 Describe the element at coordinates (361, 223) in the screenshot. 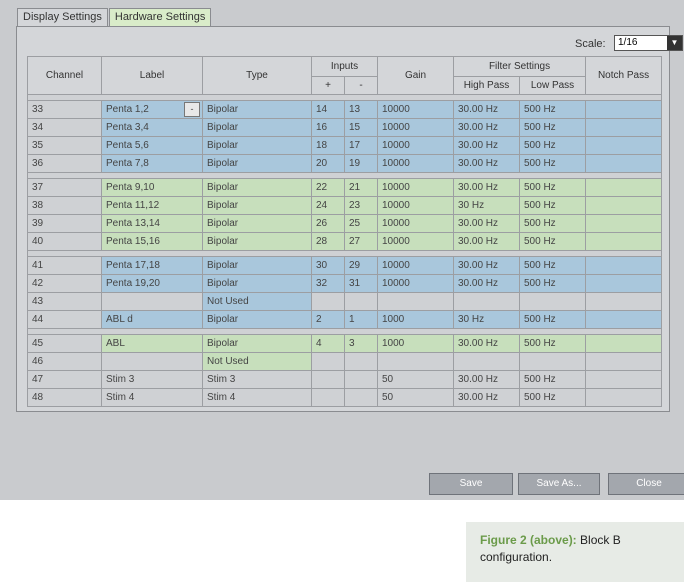

I see `cell-minus: 25` at that location.